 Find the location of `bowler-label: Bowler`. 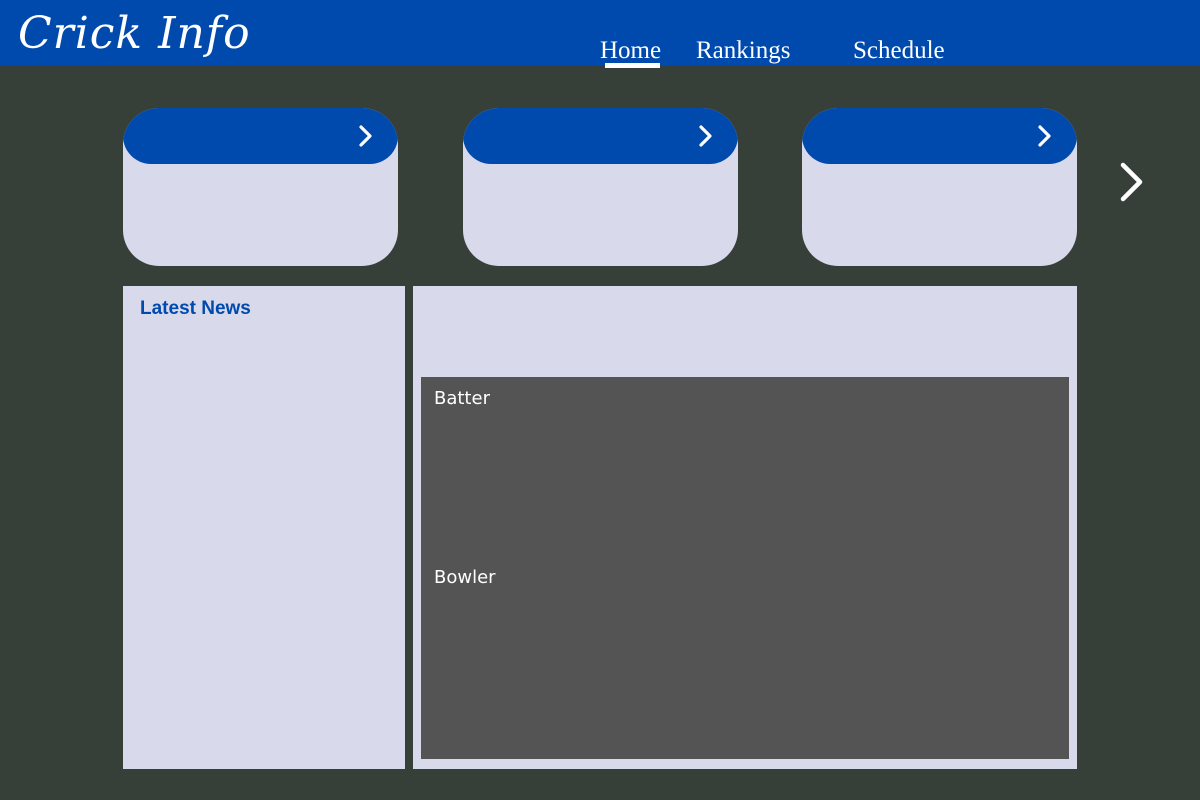

bowler-label: Bowler is located at coordinates (465, 577).